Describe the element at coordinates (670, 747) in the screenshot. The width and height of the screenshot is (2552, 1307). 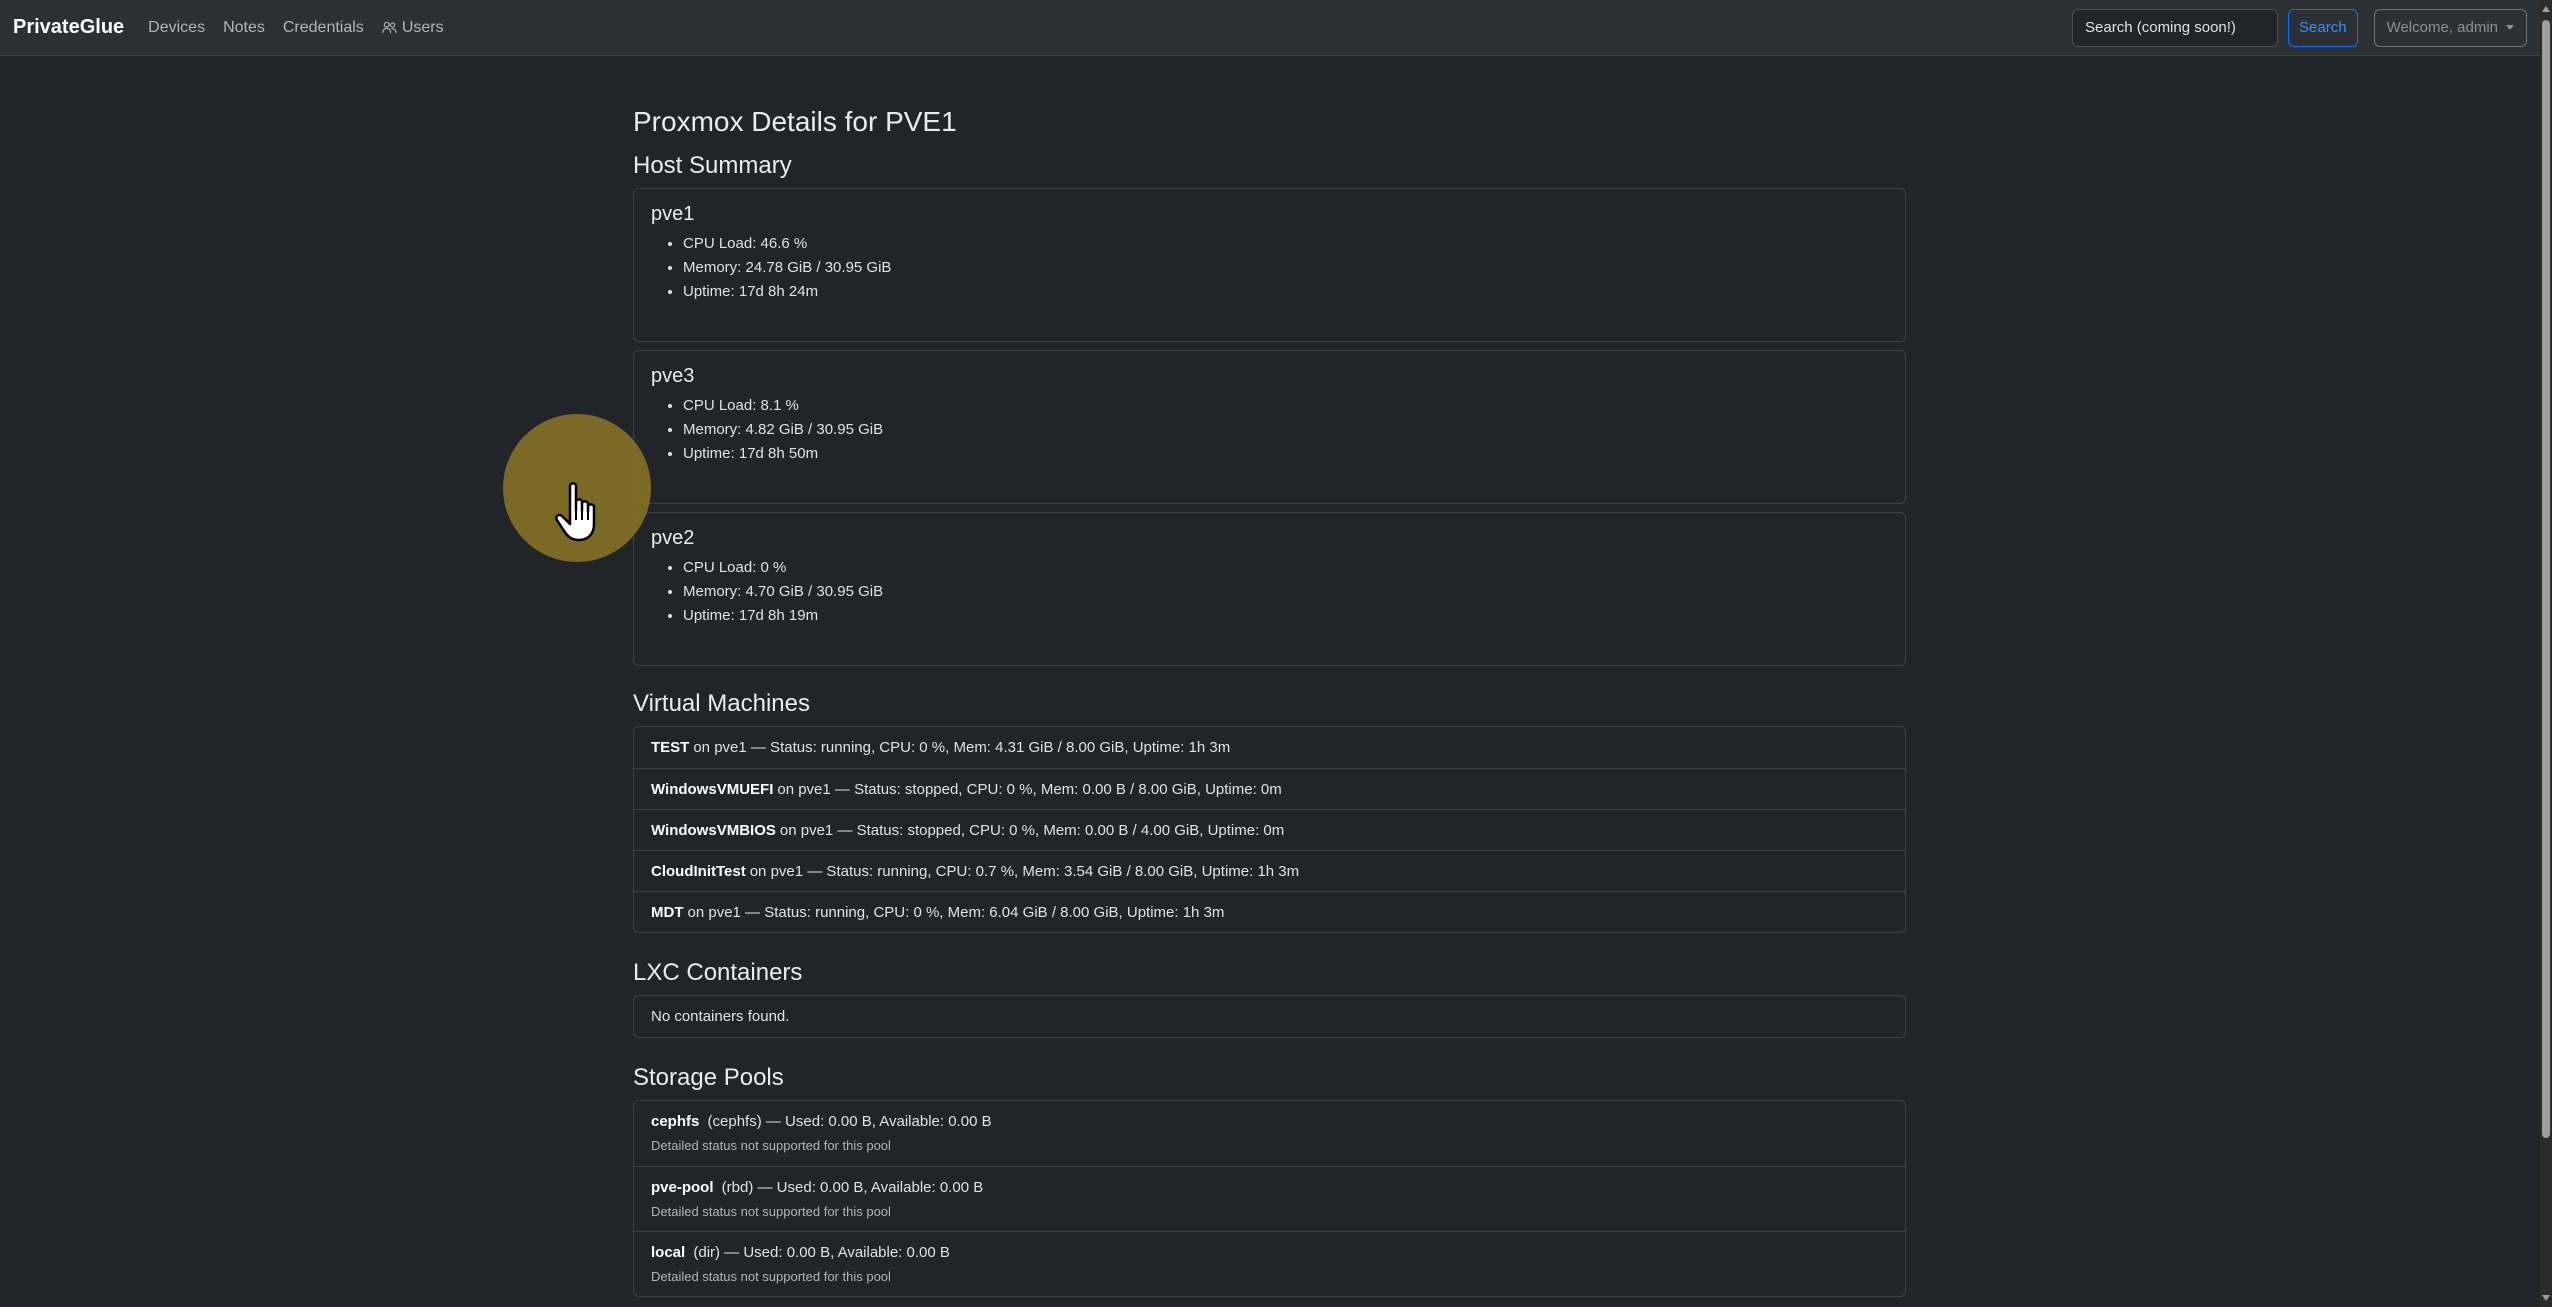
I see `vm-name: TEST` at that location.